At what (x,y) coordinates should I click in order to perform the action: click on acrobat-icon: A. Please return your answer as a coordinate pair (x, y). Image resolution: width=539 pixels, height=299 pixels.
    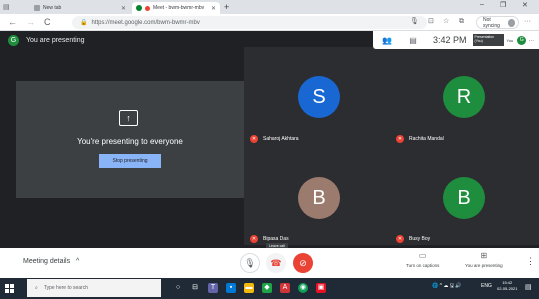
    Looking at the image, I should click on (285, 288).